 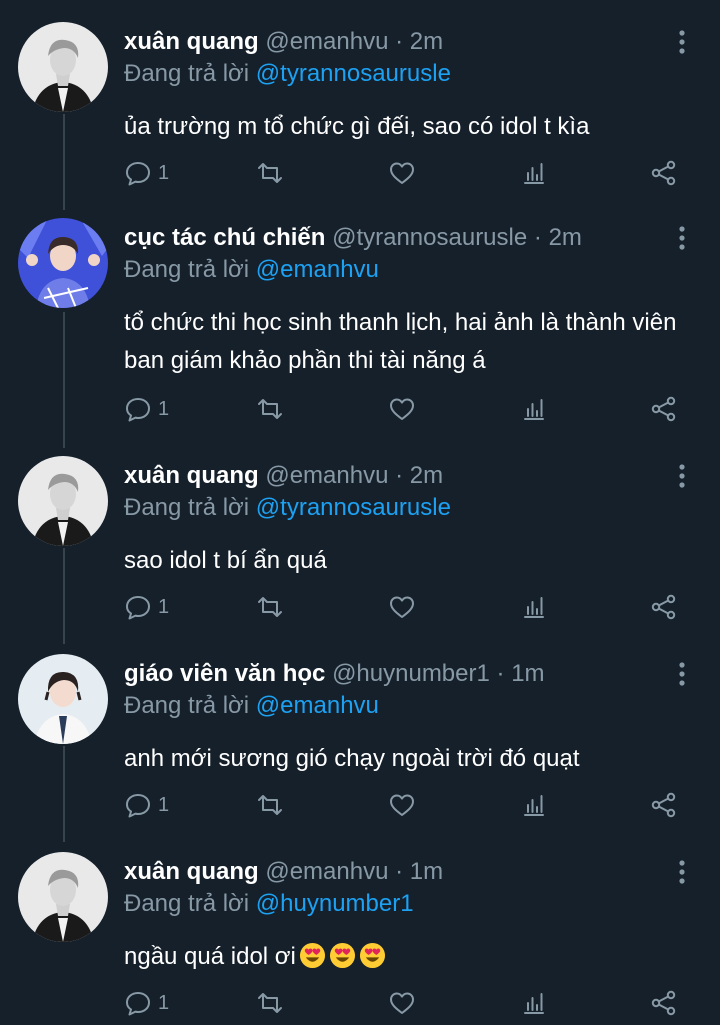 I want to click on replying-to: Đang trả lời @huynumber1, so click(x=269, y=904).